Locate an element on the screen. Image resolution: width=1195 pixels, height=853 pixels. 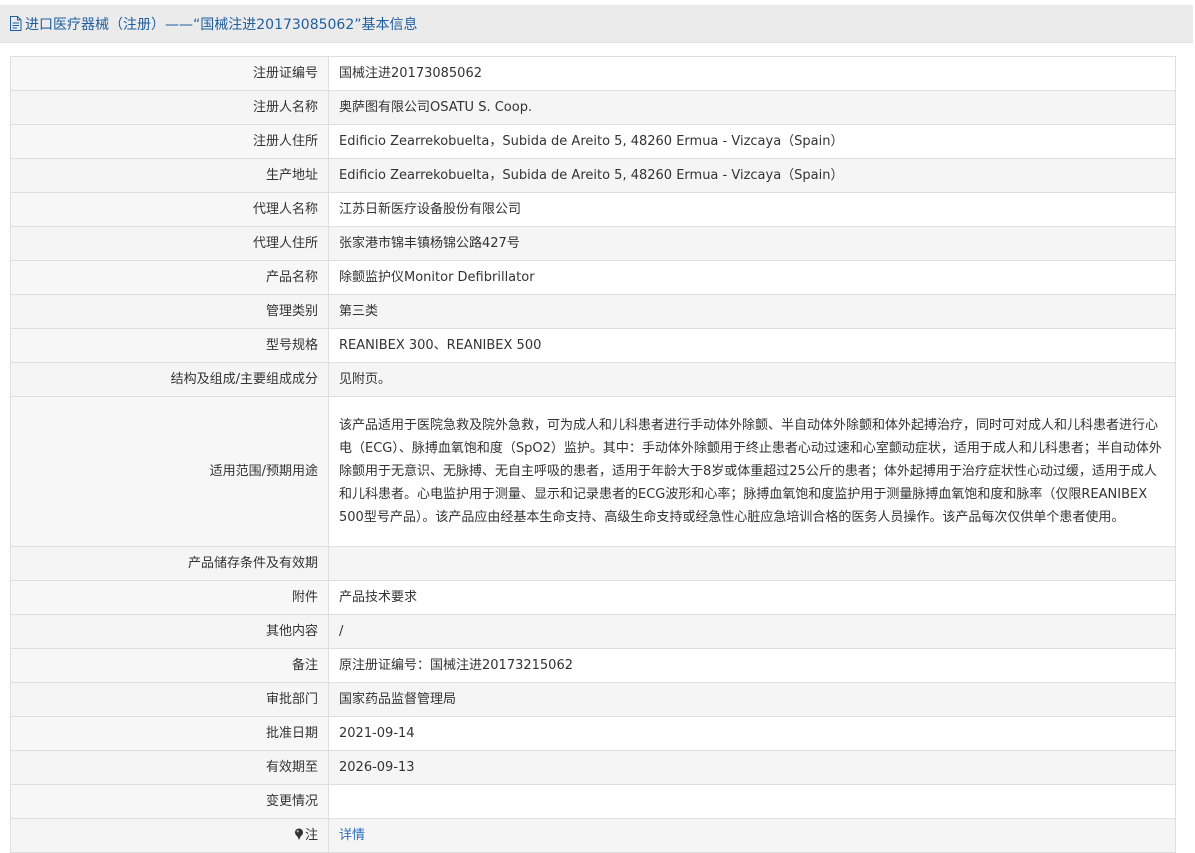
row-value: 奥萨图有限公司OSATU S. Coop. is located at coordinates (752, 107).